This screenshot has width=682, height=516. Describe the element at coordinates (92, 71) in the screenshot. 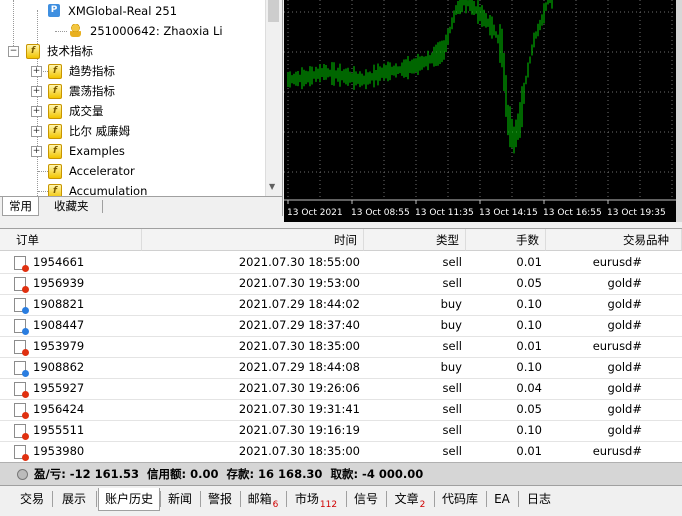

I see `tree-item-label: 趋势指标` at that location.